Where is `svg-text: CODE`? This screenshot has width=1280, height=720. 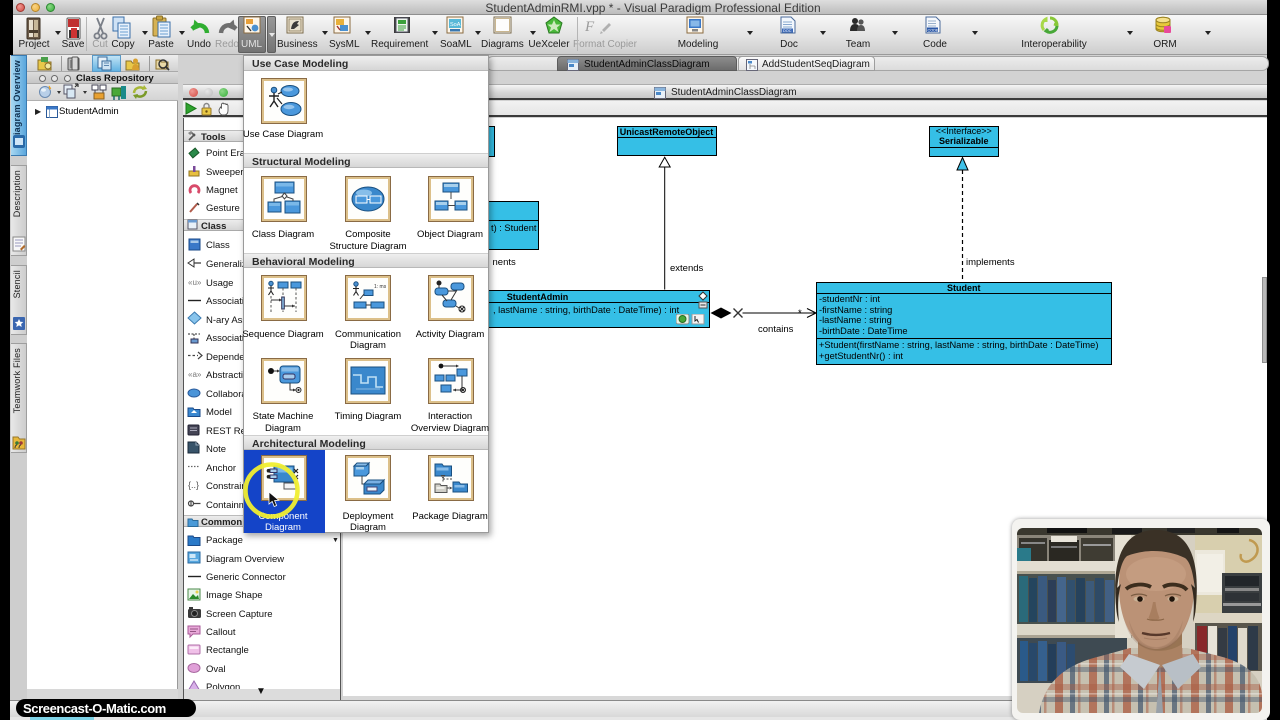
svg-text: CODE is located at coordinates (933, 31).